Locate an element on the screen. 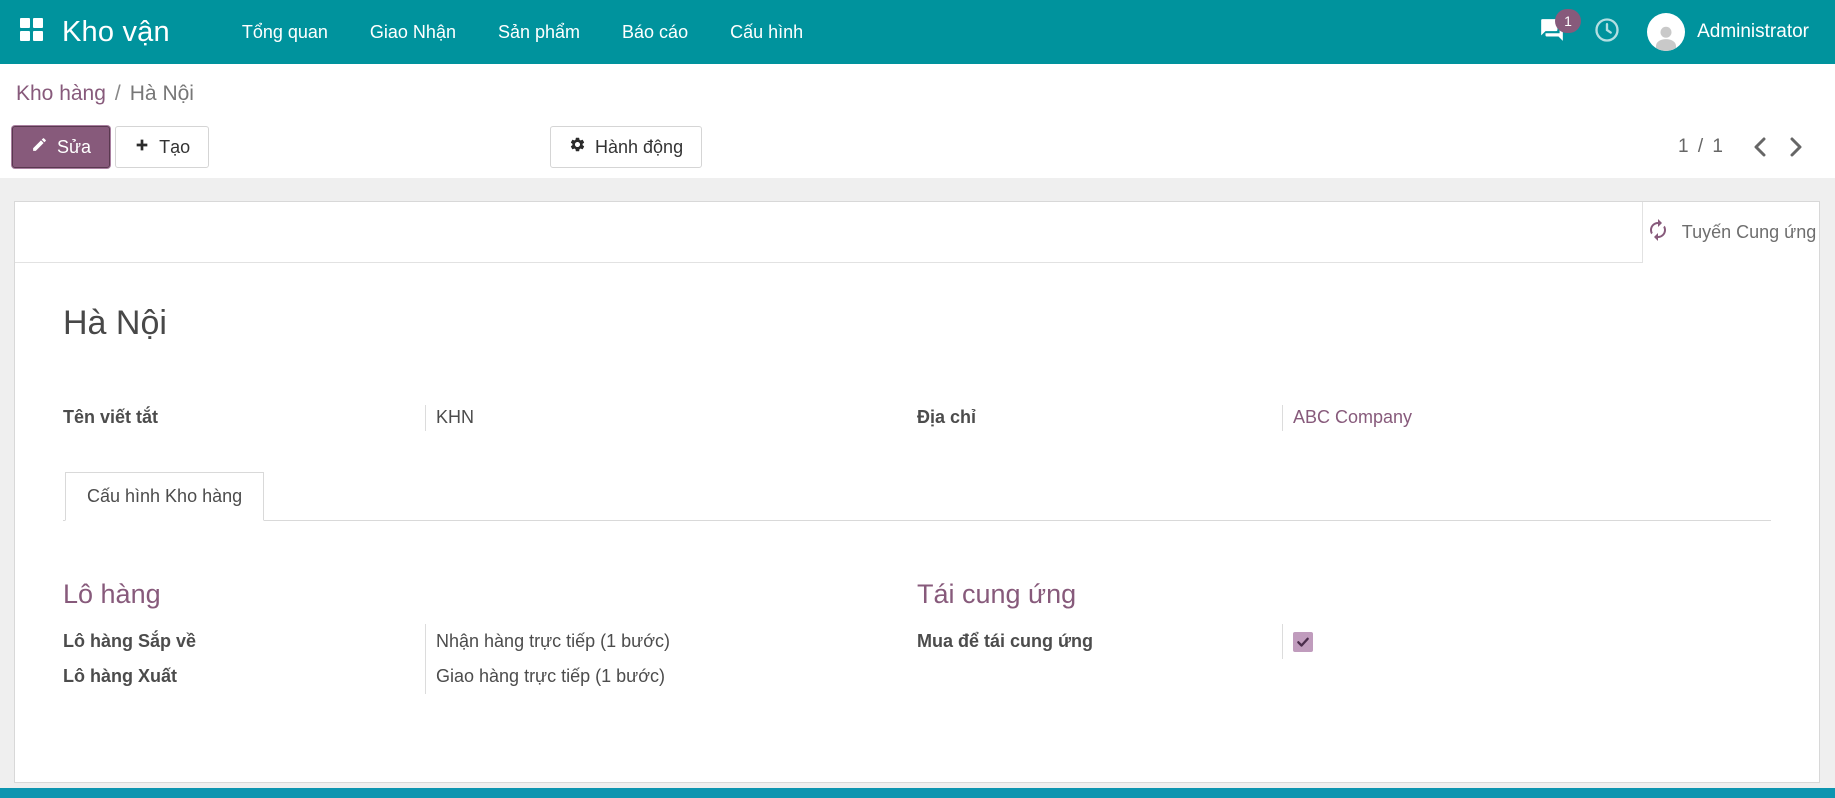  app-brand: Kho vận is located at coordinates (116, 32).